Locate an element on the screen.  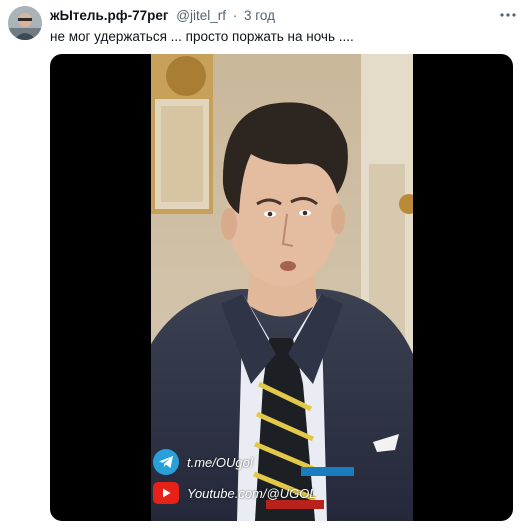
tweet-header: жЫтель.рф-77рег @jitel_rf · 3 год is located at coordinates (162, 16).